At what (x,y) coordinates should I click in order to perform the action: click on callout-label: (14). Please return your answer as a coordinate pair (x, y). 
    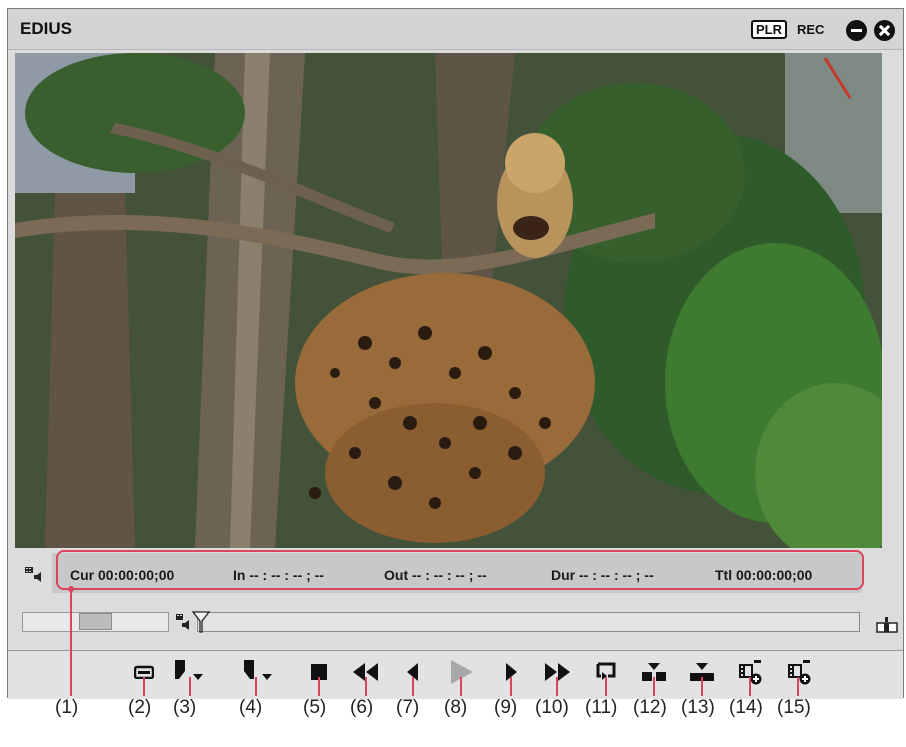
    Looking at the image, I should click on (746, 707).